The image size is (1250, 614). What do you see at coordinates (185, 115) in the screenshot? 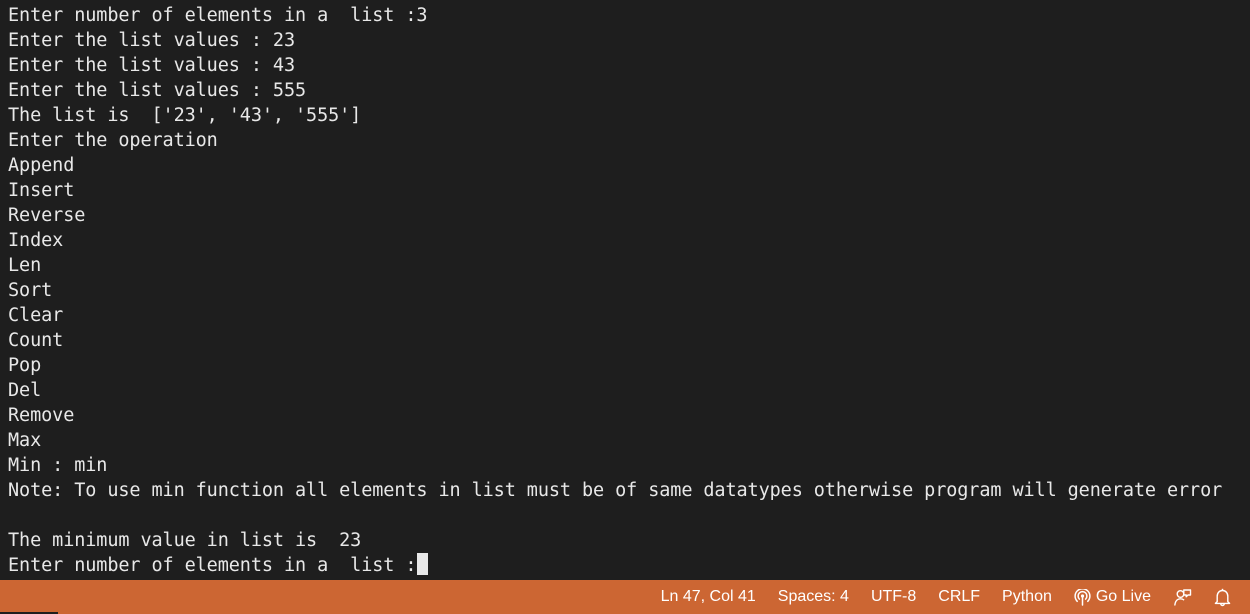
I see `terminal-line: The list is ['23', '43', '555']` at bounding box center [185, 115].